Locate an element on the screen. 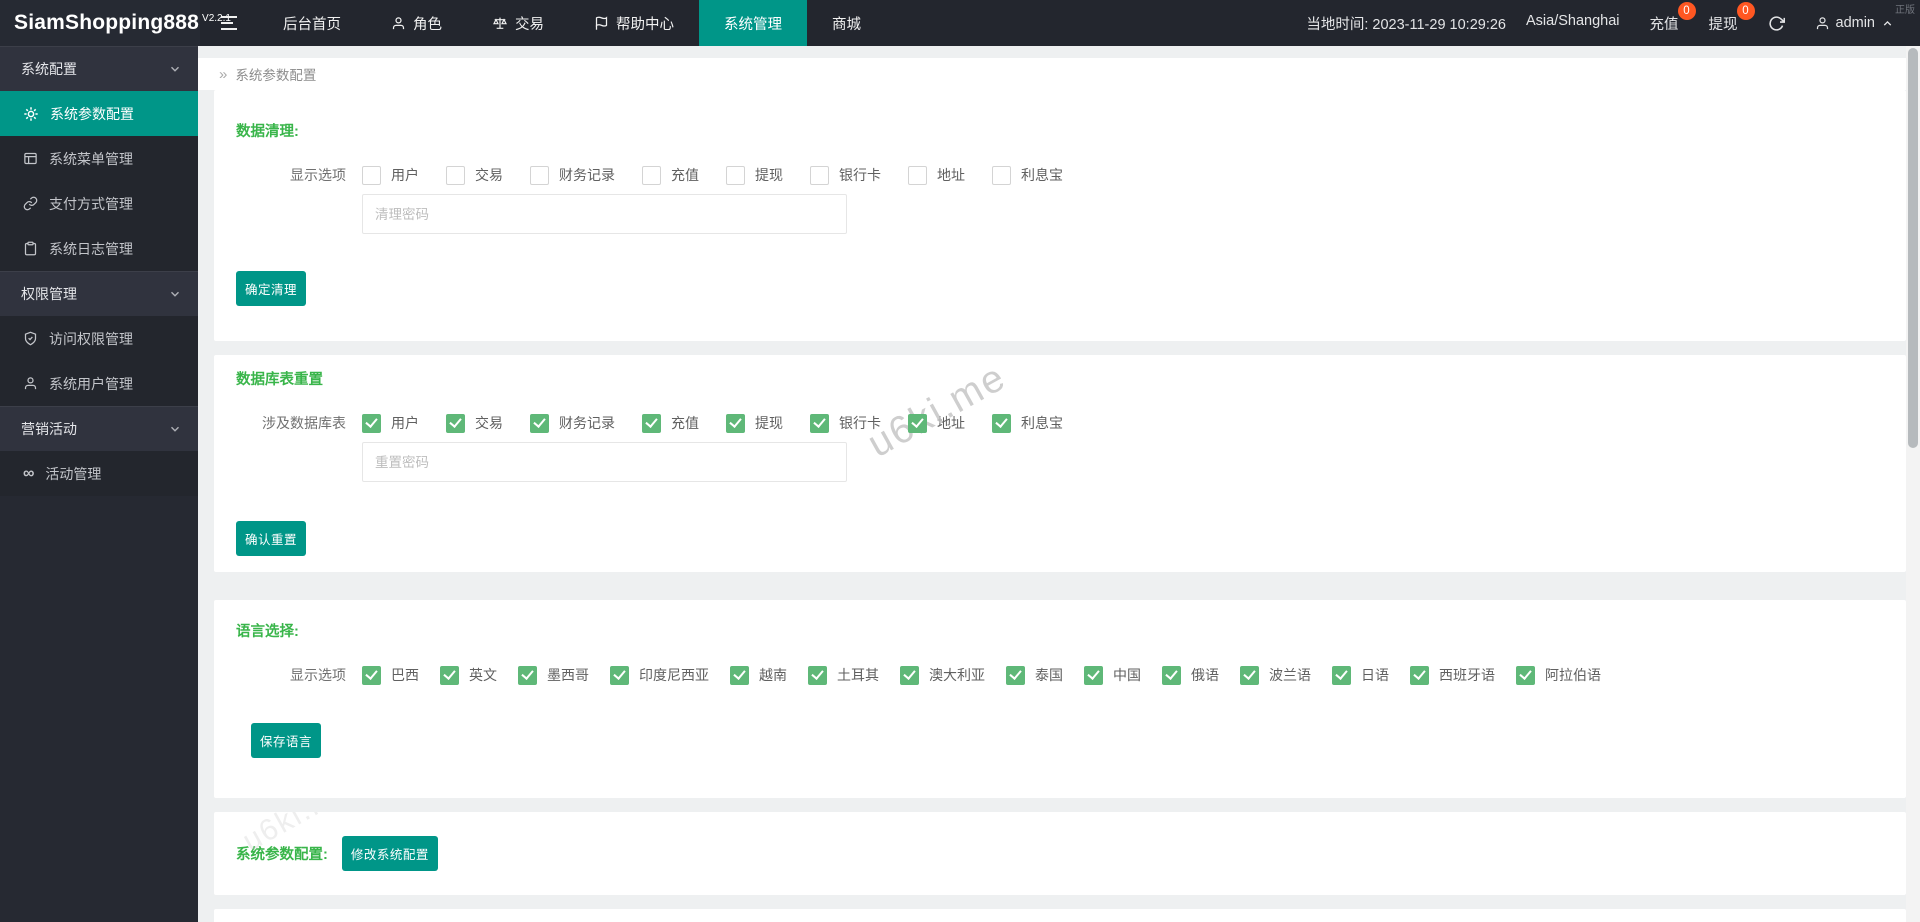 The height and width of the screenshot is (922, 1920). checkbox-label: 财务记录 is located at coordinates (587, 423).